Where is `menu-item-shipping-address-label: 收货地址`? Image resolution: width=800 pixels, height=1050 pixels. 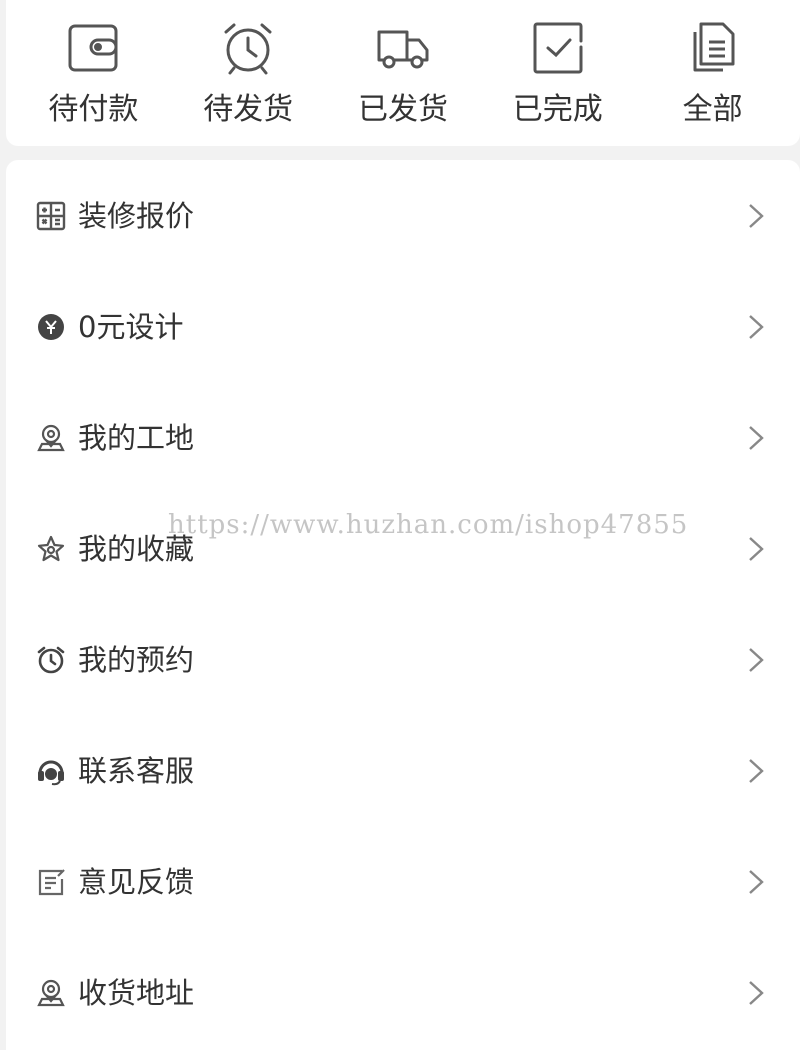
menu-item-shipping-address-label: 收货地址 is located at coordinates (136, 992).